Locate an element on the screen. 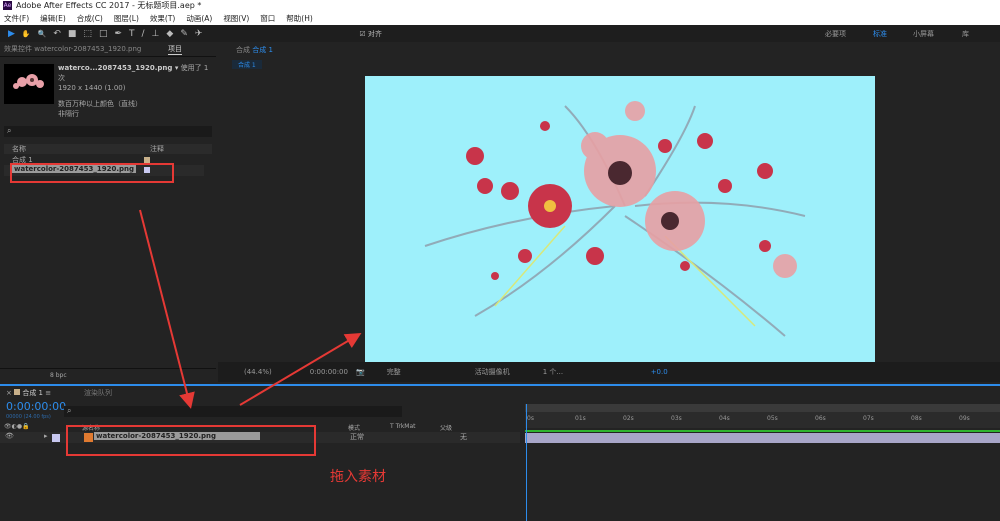 This screenshot has height=521, width=1000. annotation-text: 拖入素材 is located at coordinates (358, 477).